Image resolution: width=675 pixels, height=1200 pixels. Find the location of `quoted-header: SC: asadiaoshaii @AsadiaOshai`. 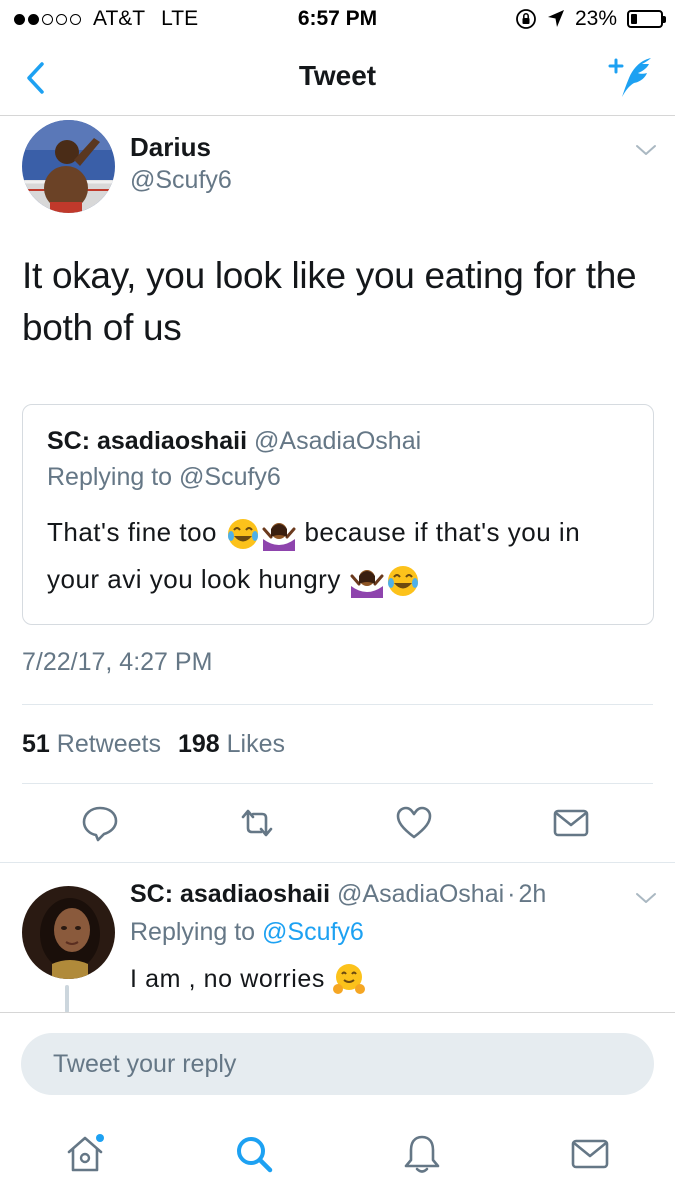

quoted-header: SC: asadiaoshaii @AsadiaOshai is located at coordinates (234, 441).